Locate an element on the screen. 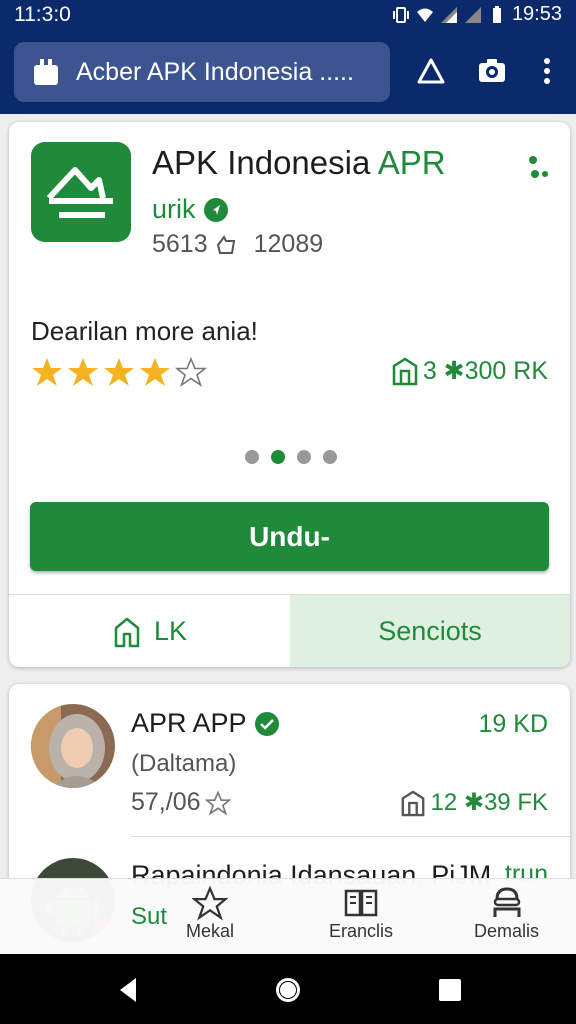  vibrate-icon is located at coordinates (400, 14).